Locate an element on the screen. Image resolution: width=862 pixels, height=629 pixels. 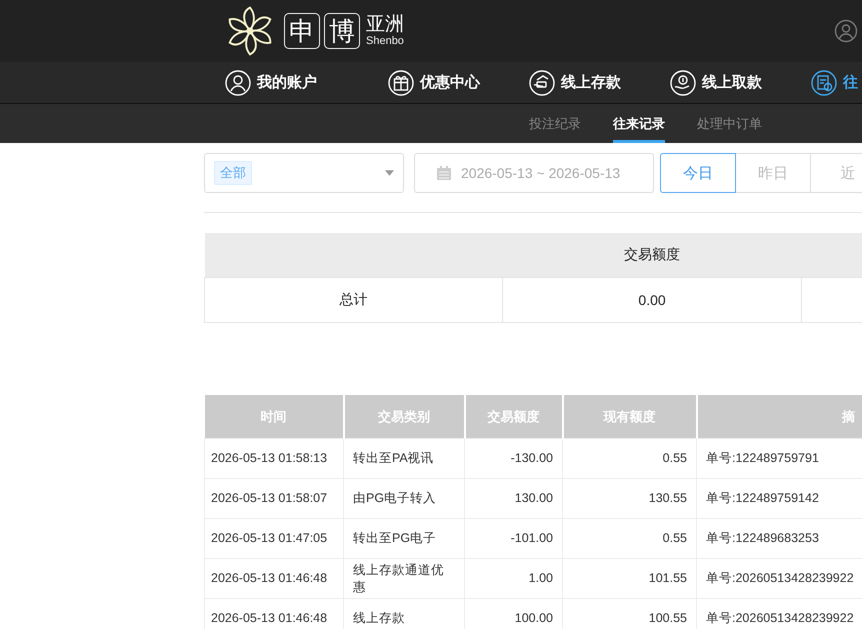
table-cell: 130.55 is located at coordinates (629, 498).